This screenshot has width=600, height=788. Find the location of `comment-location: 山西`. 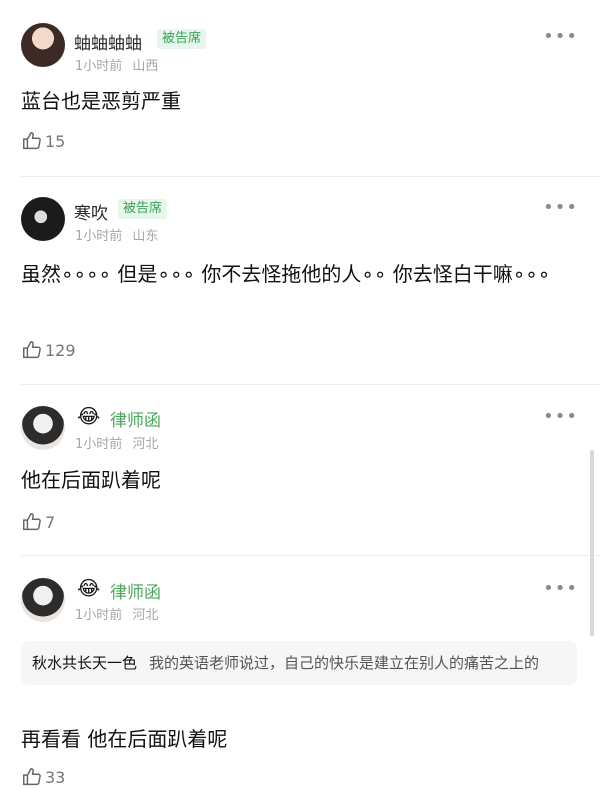

comment-location: 山西 is located at coordinates (145, 66).